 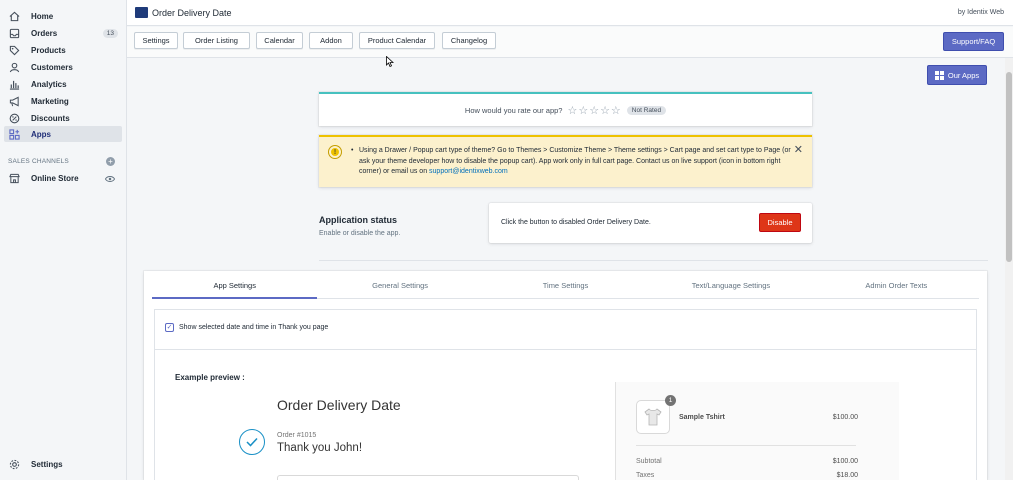 What do you see at coordinates (746, 445) in the screenshot?
I see `summary-divider` at bounding box center [746, 445].